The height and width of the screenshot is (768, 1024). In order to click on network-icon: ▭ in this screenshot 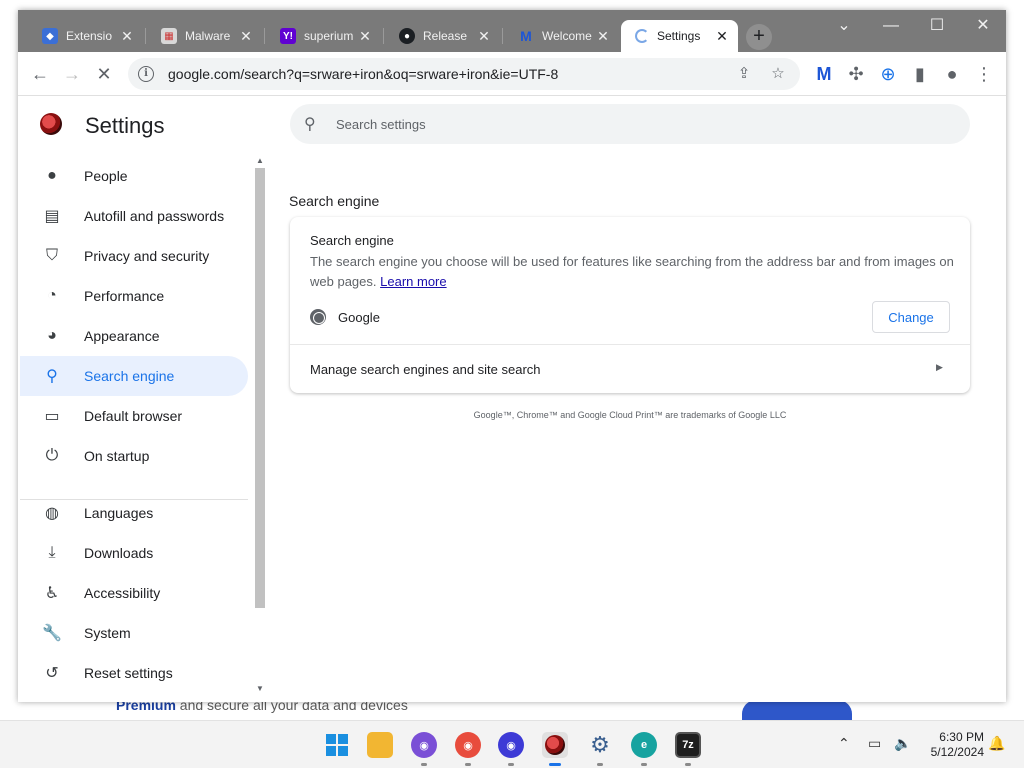, I will do `click(874, 743)`.